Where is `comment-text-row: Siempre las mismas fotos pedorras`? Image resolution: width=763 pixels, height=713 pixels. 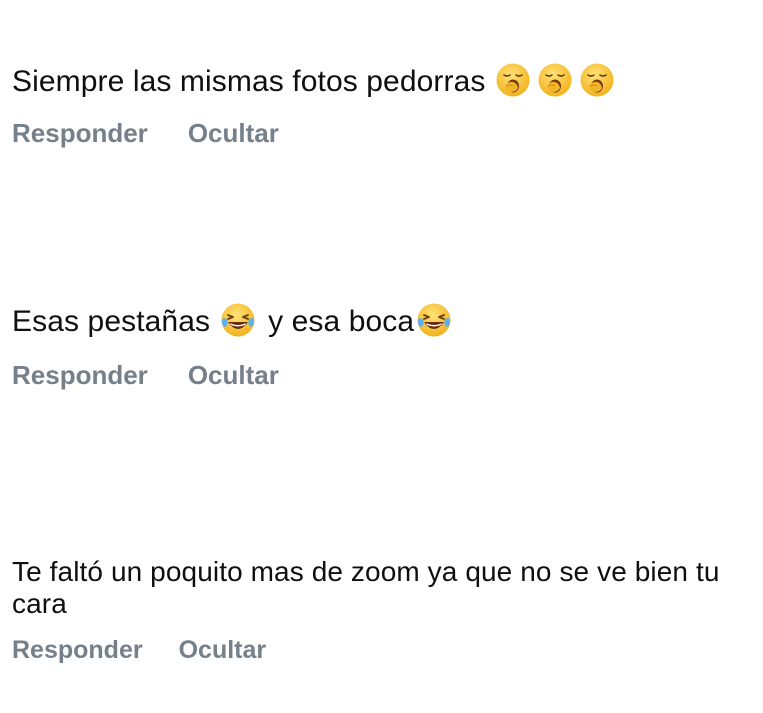 comment-text-row: Siempre las mismas fotos pedorras is located at coordinates (382, 81).